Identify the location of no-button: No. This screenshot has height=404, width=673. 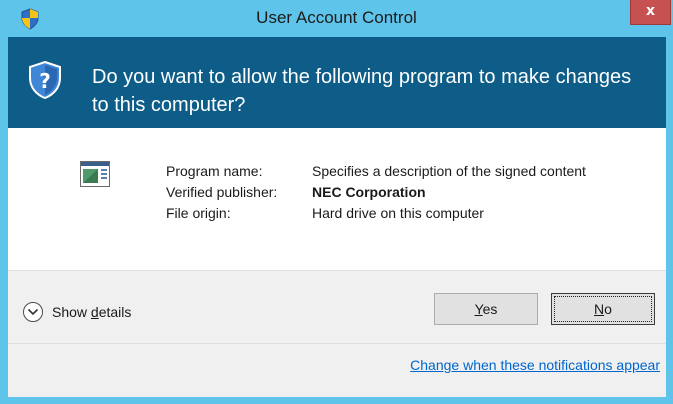
(603, 309).